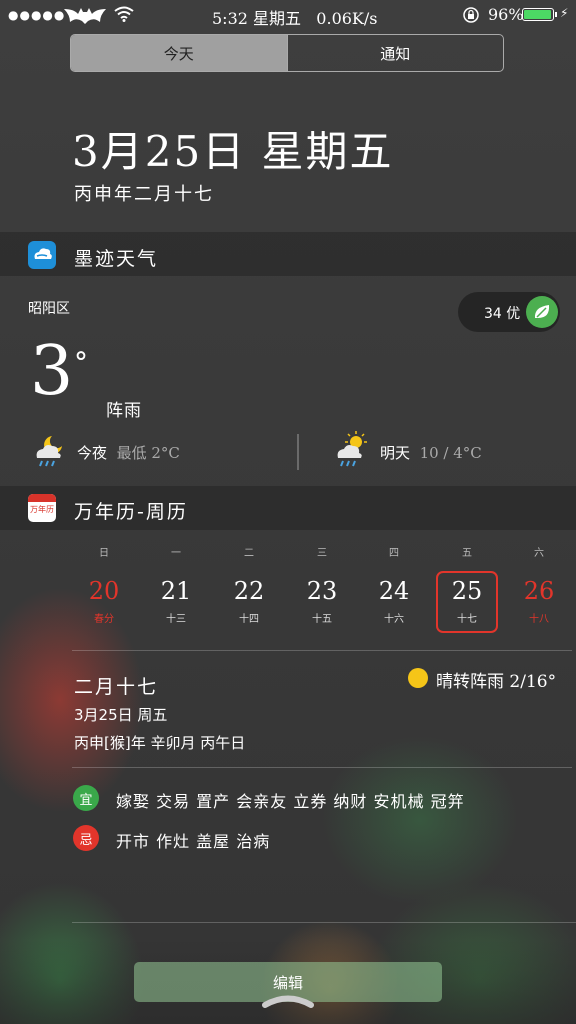 The width and height of the screenshot is (576, 1024). Describe the element at coordinates (322, 553) in the screenshot. I see `weekday-label: 三` at that location.